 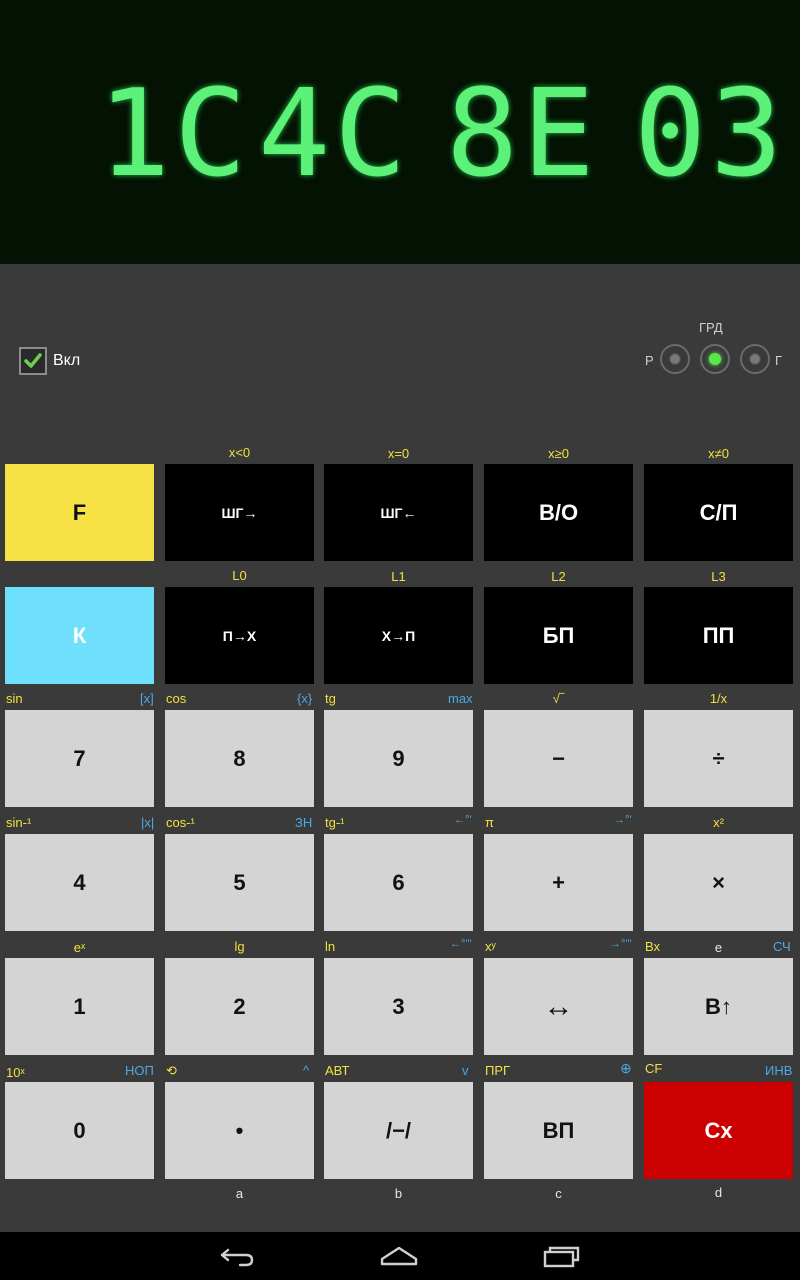 What do you see at coordinates (623, 820) in the screenshot?
I see `label-from-degrees-min: →°'` at bounding box center [623, 820].